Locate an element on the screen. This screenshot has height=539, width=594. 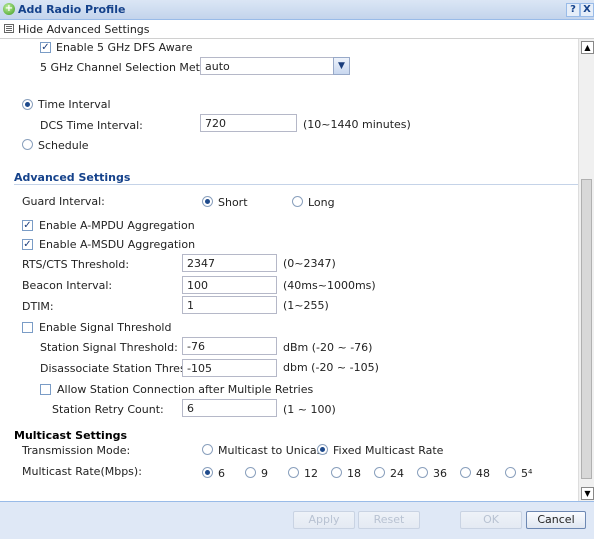
guard-short-radio is located at coordinates (207, 201).